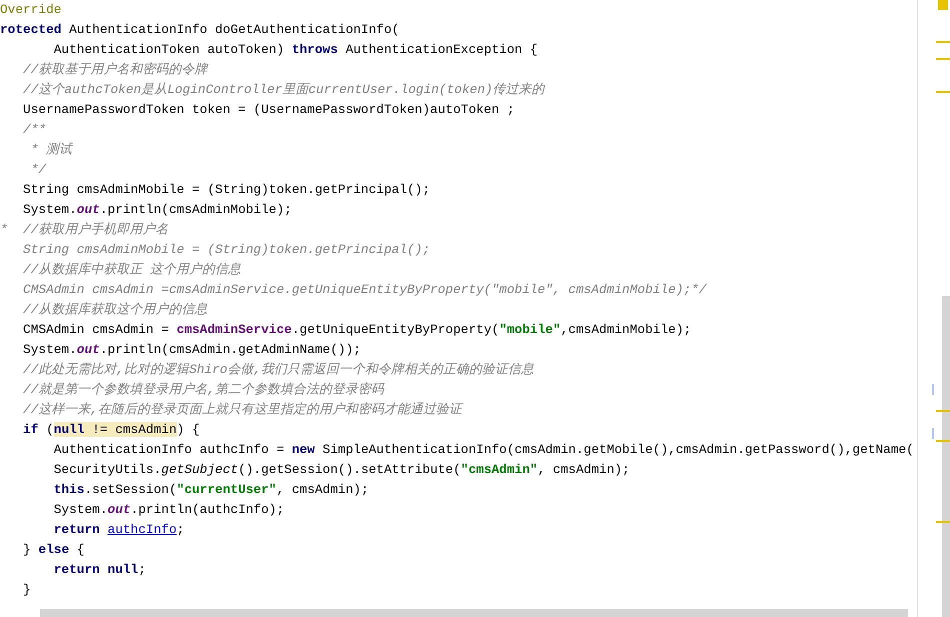  I want to click on code-line: }, so click(26, 590).